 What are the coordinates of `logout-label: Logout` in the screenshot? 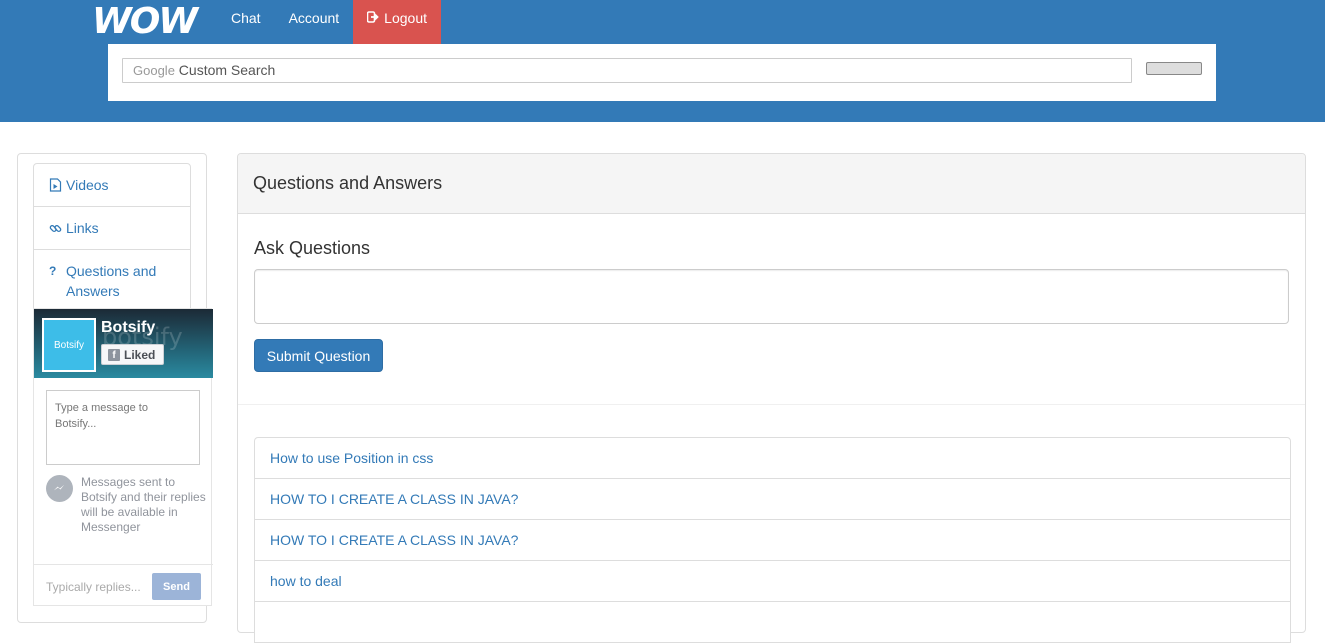 It's located at (405, 18).